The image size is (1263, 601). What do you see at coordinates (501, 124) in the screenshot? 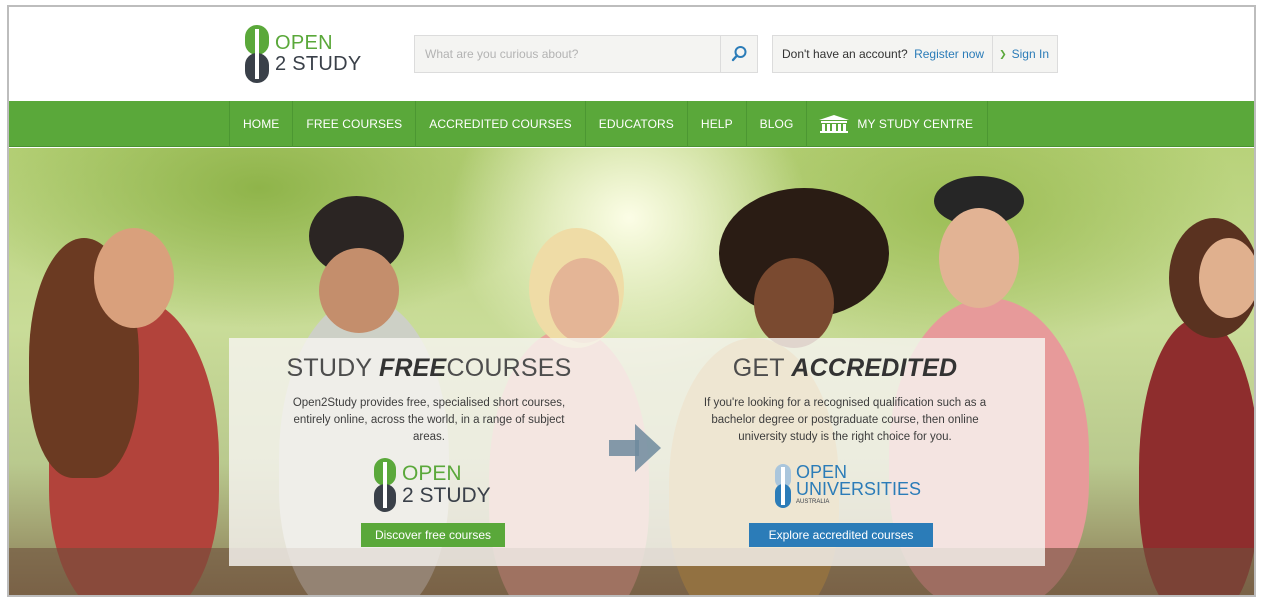
I see `nav-accredited-courses: ACCREDITED COURSES` at bounding box center [501, 124].